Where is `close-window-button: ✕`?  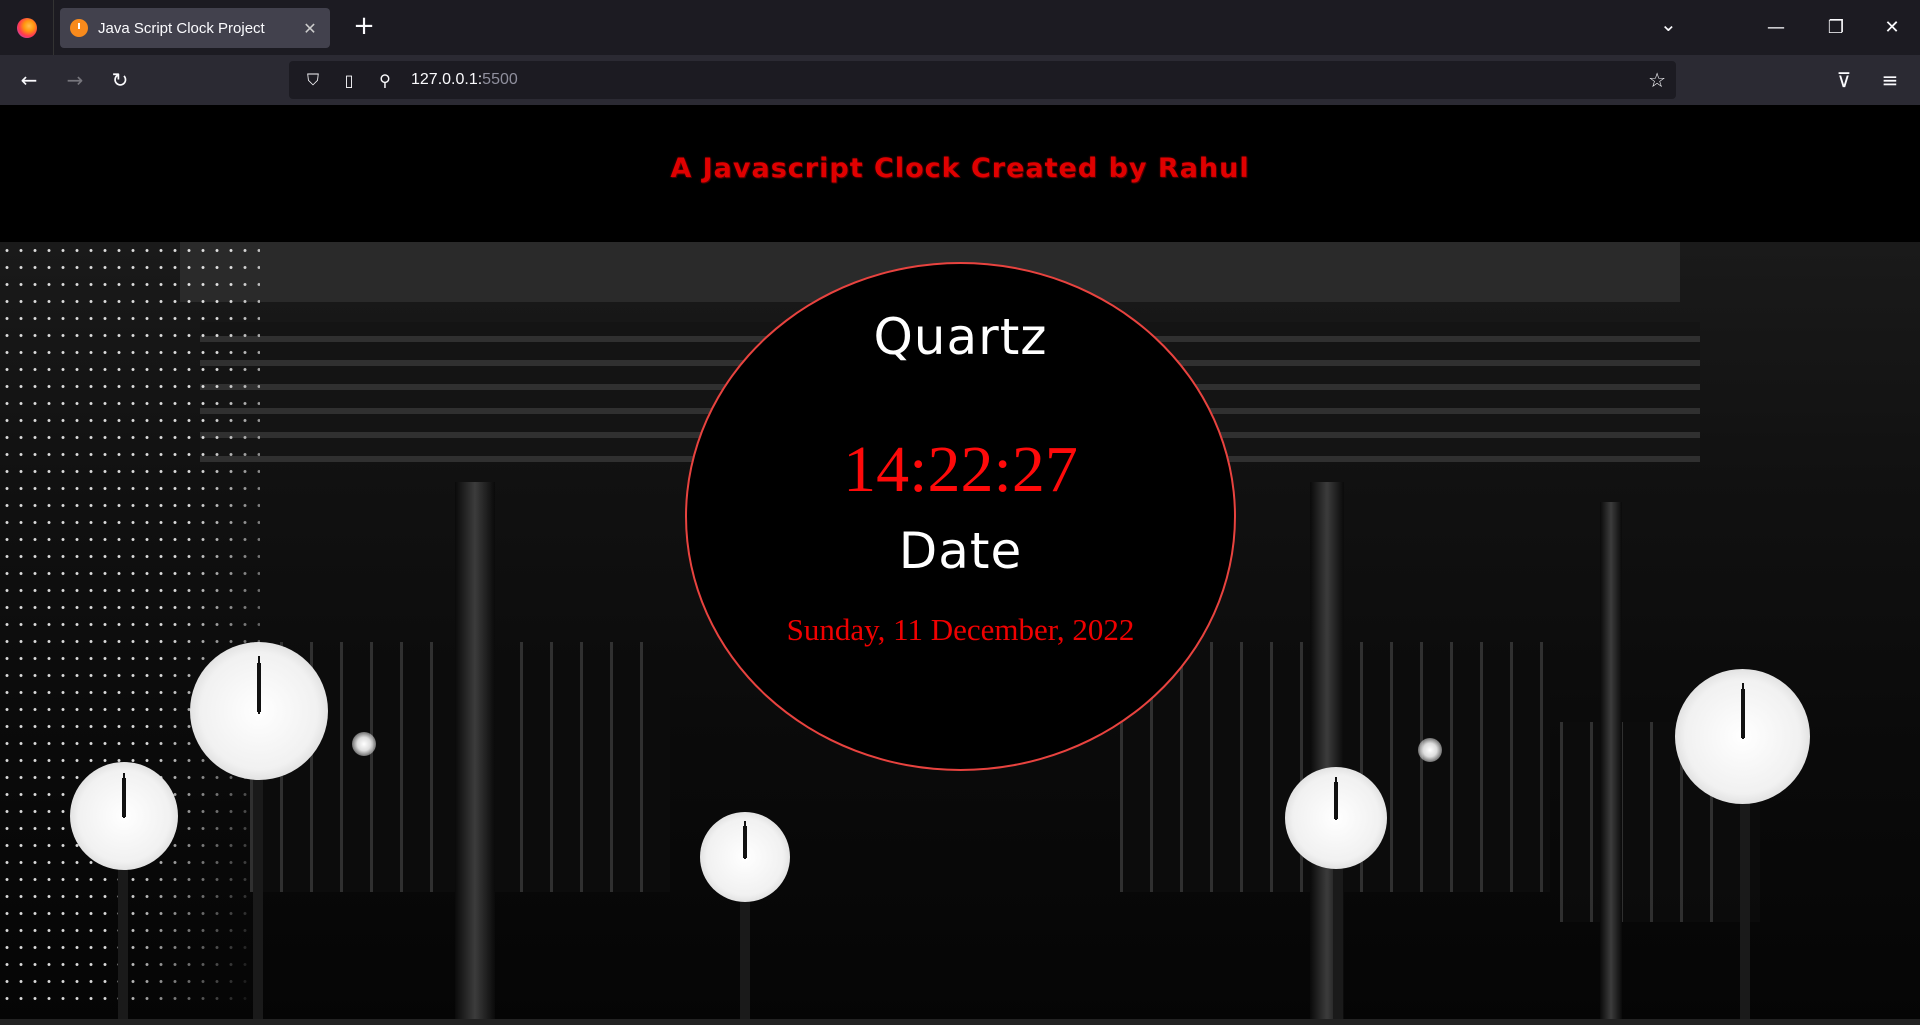 close-window-button: ✕ is located at coordinates (1892, 27).